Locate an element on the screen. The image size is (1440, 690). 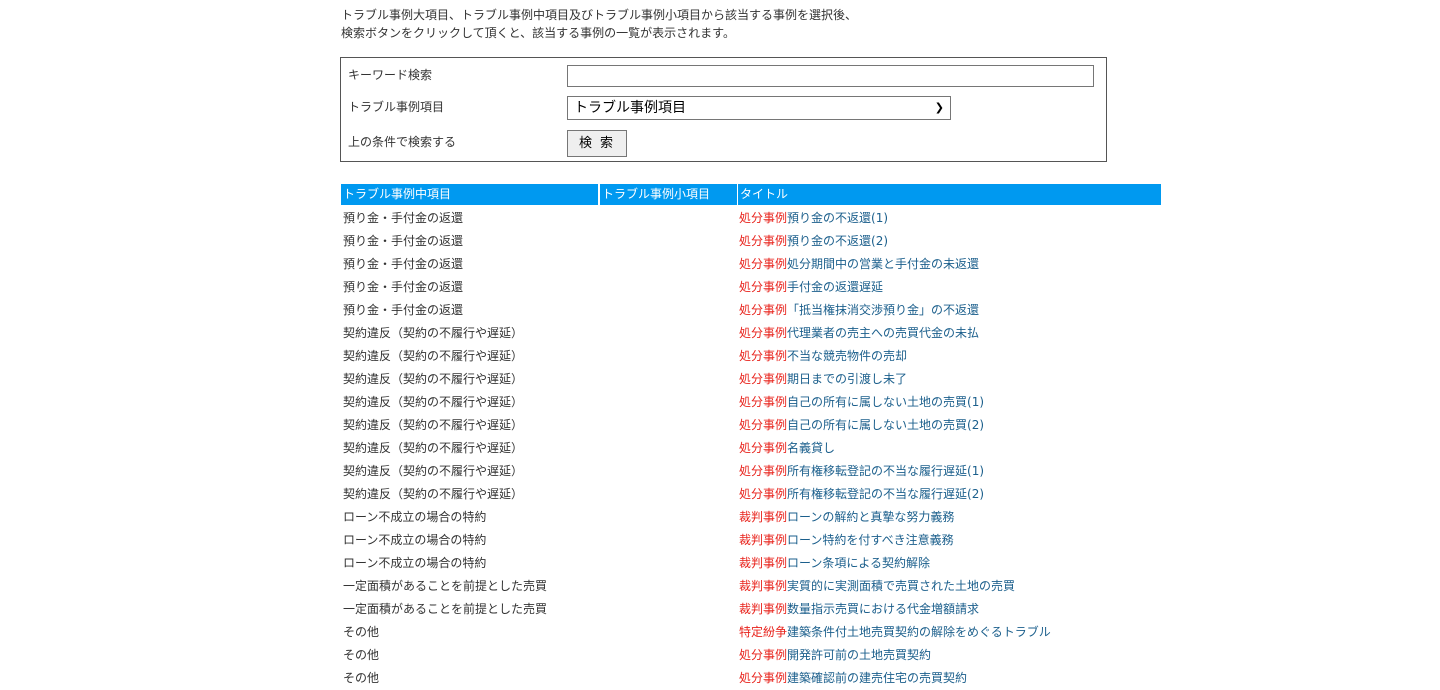
table-row: 預り金・手付金の返還 処分事例「抵当権抹消交渉預り金」の不返還 is located at coordinates (751, 310).